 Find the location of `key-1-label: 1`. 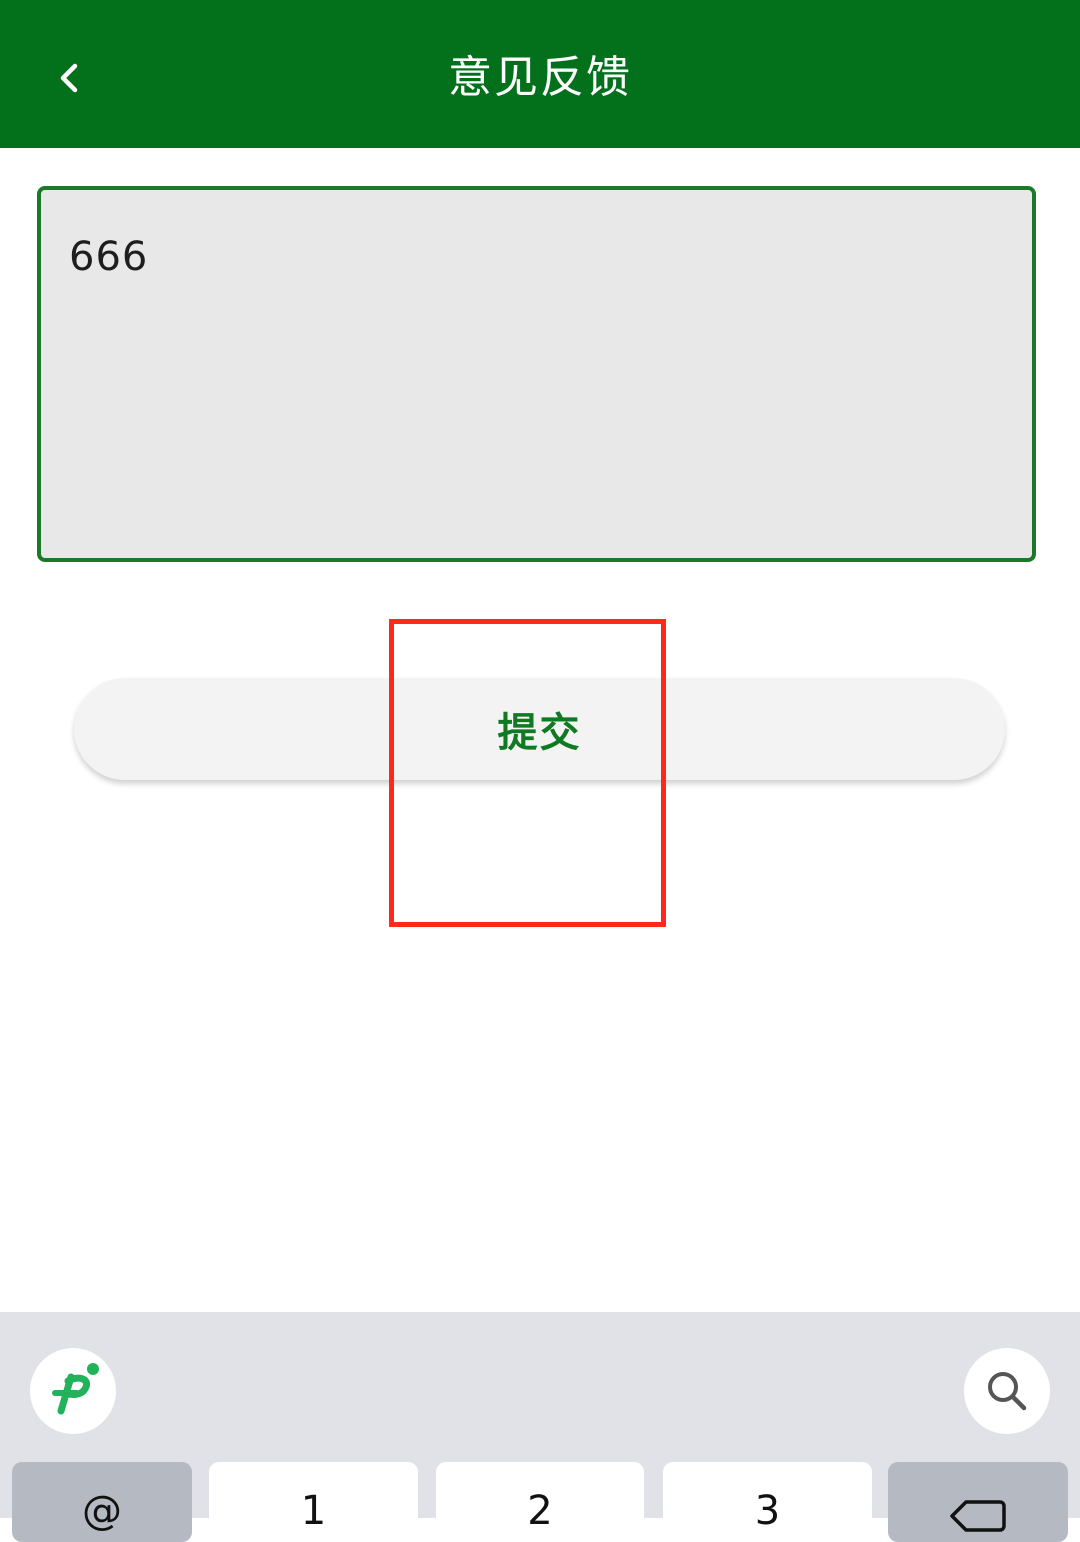

key-1-label: 1 is located at coordinates (313, 1511).